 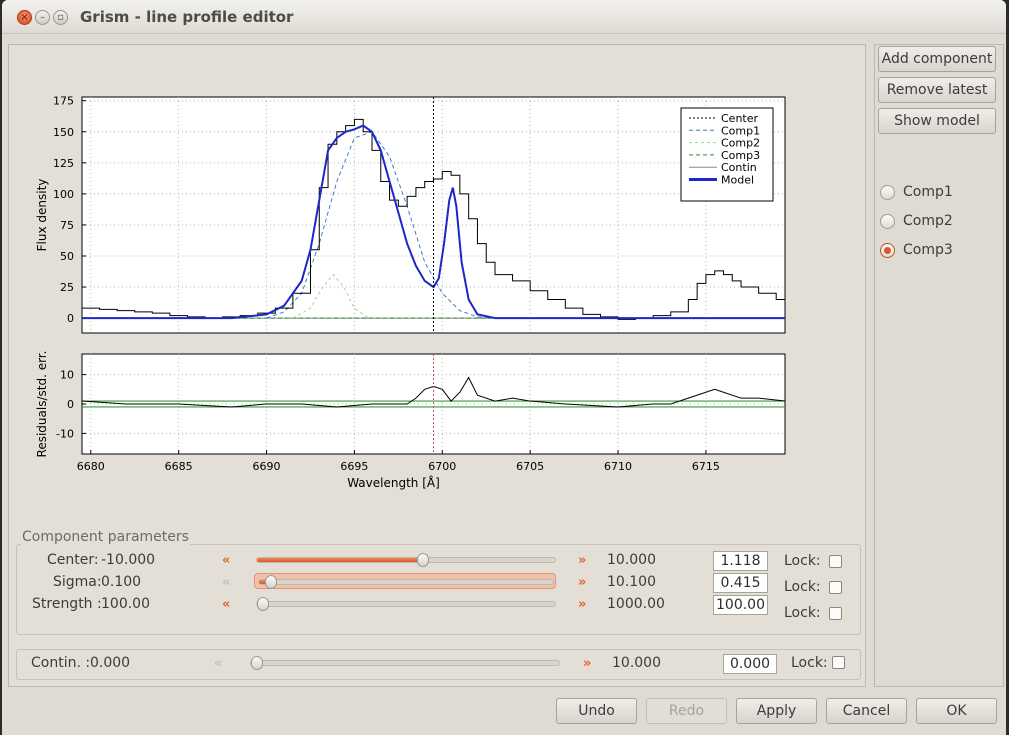 I want to click on y-tick-label: 10, so click(x=67, y=375).